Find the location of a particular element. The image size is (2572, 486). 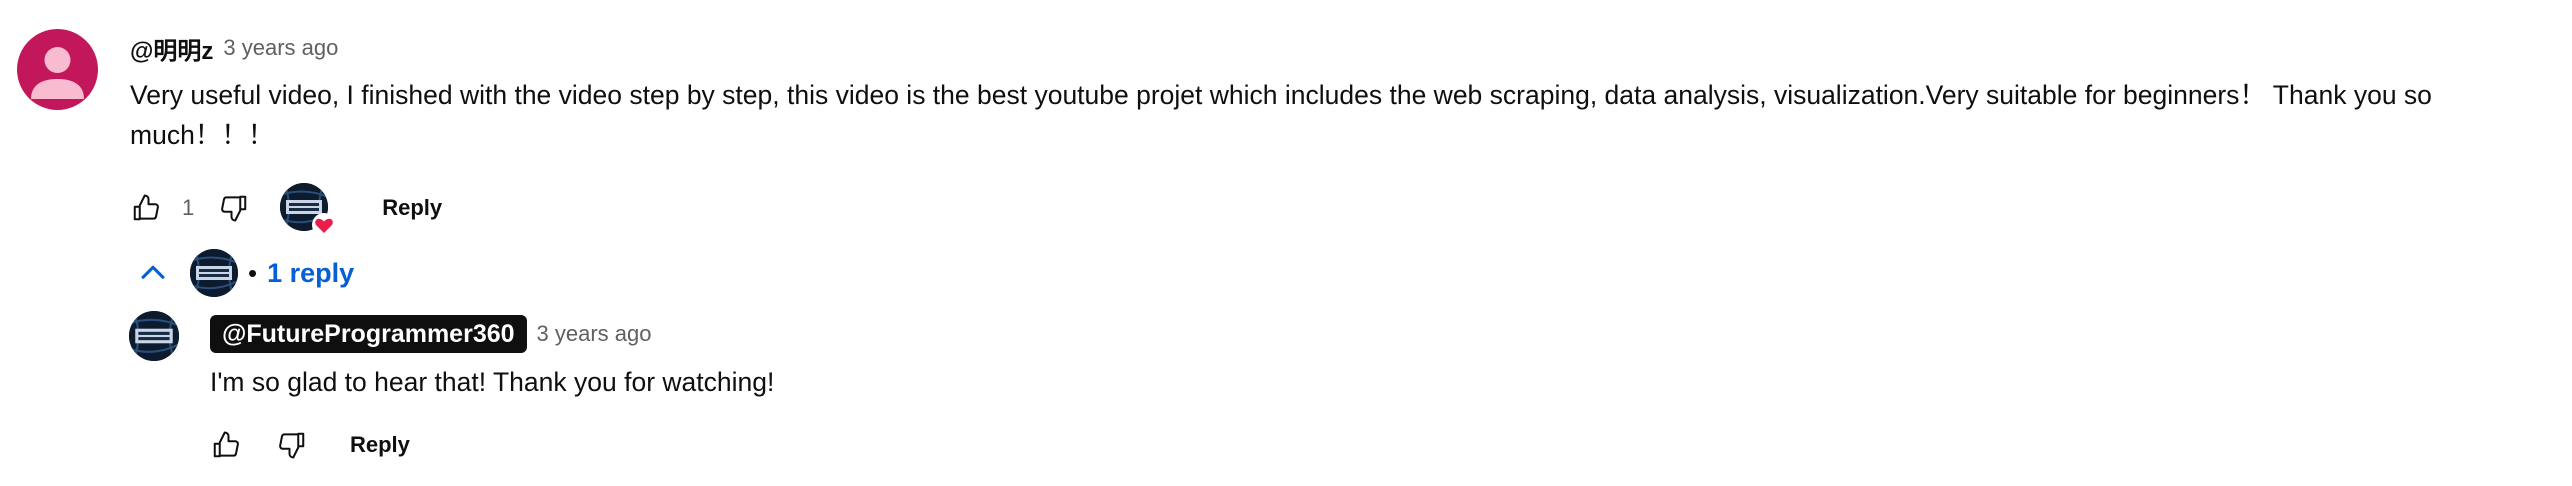

replier-avatar is located at coordinates (214, 273).